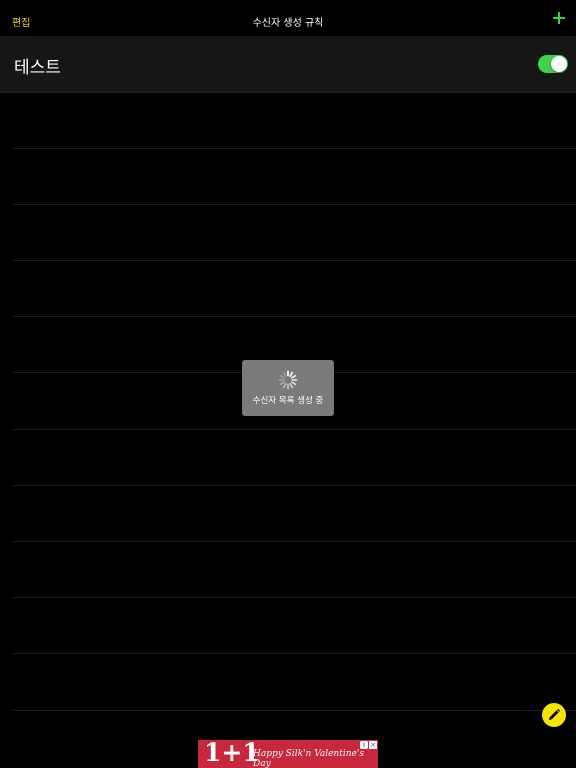 This screenshot has height=768, width=576. I want to click on loading-text: 수신자 목록 생성 중, so click(288, 401).